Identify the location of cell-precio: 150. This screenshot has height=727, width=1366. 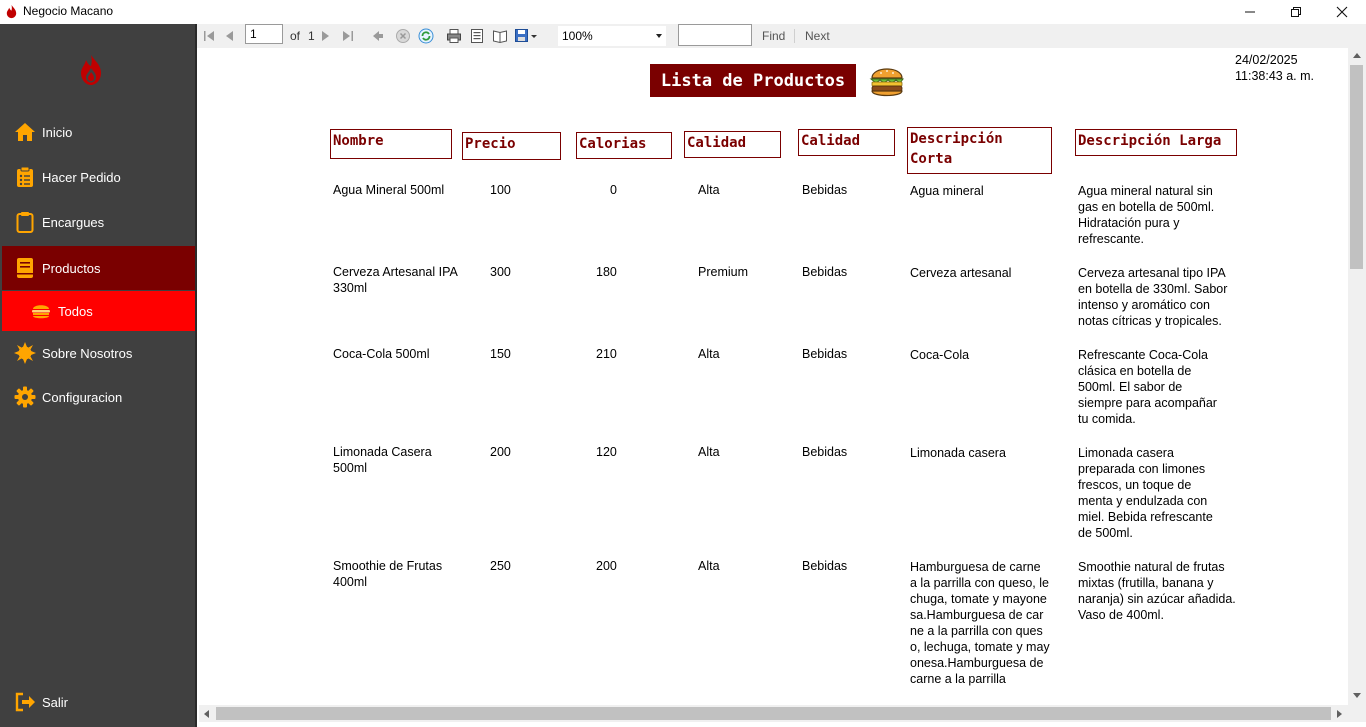
(500, 354).